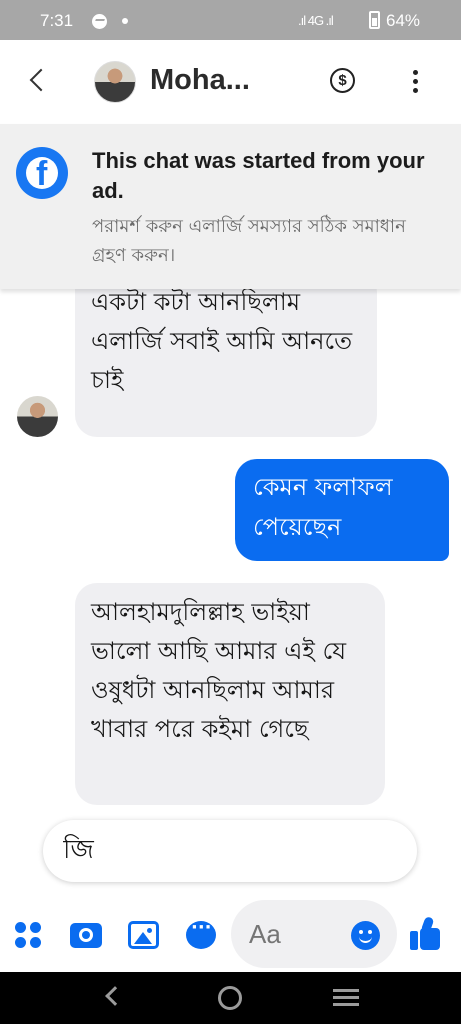 This screenshot has width=461, height=1024. Describe the element at coordinates (86, 935) in the screenshot. I see `camera-icon` at that location.